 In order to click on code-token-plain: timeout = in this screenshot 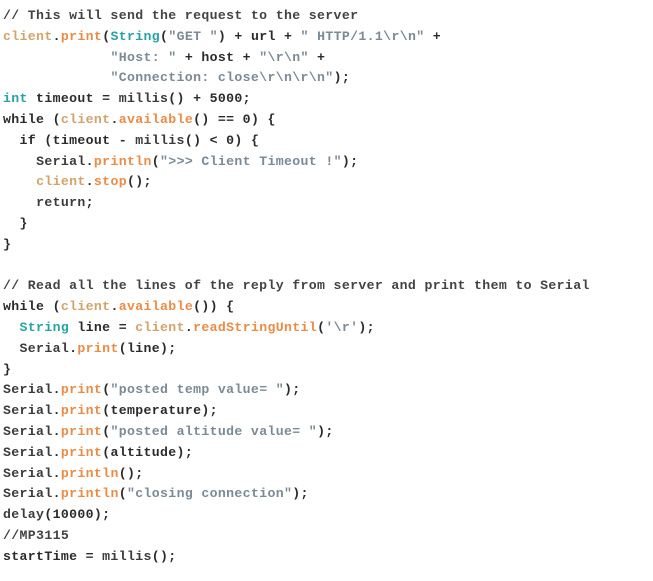, I will do `click(73, 99)`.